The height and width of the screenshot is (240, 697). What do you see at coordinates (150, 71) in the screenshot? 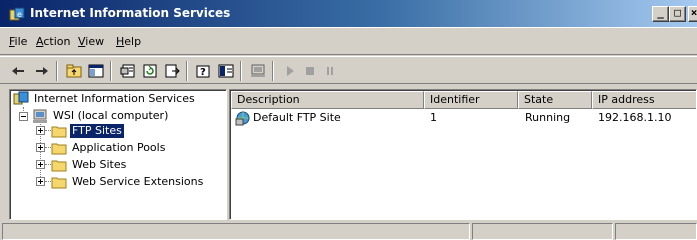
I see `refresh-icon` at bounding box center [150, 71].